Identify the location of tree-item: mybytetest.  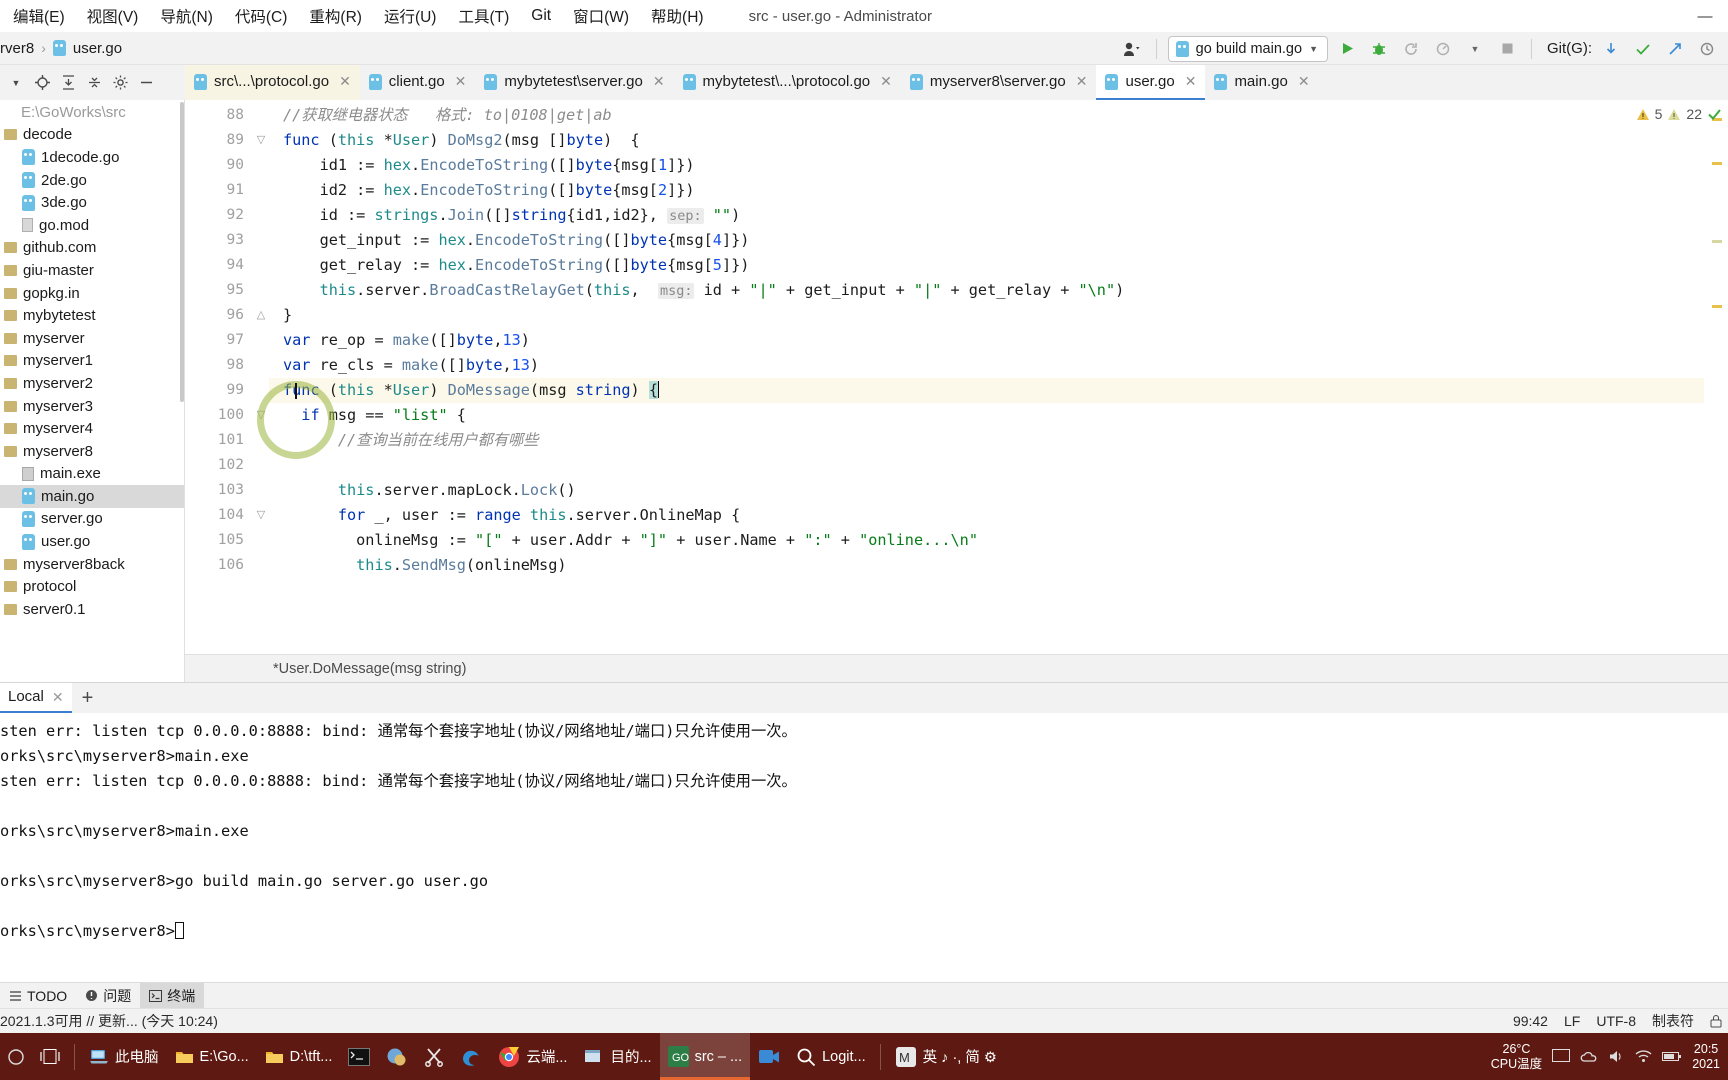
(92, 315).